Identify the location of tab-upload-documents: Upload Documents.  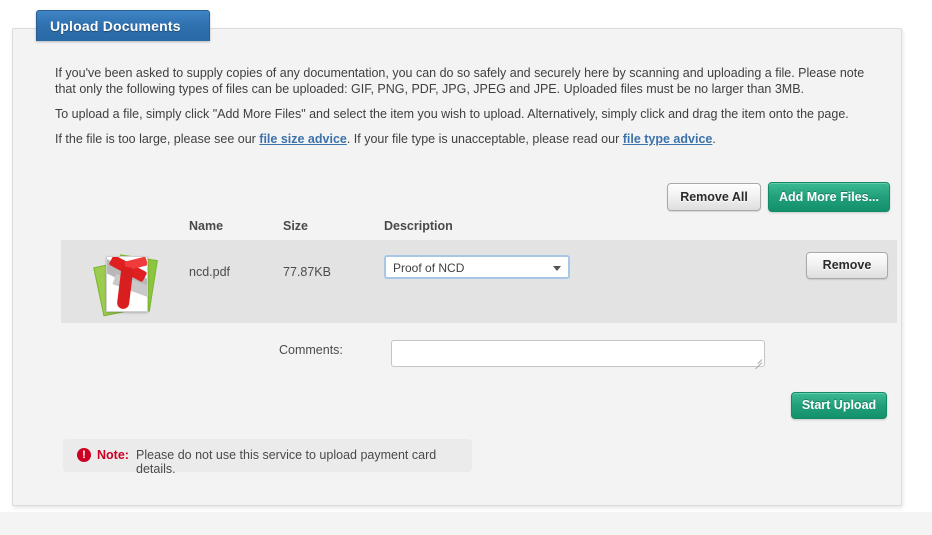
(123, 25).